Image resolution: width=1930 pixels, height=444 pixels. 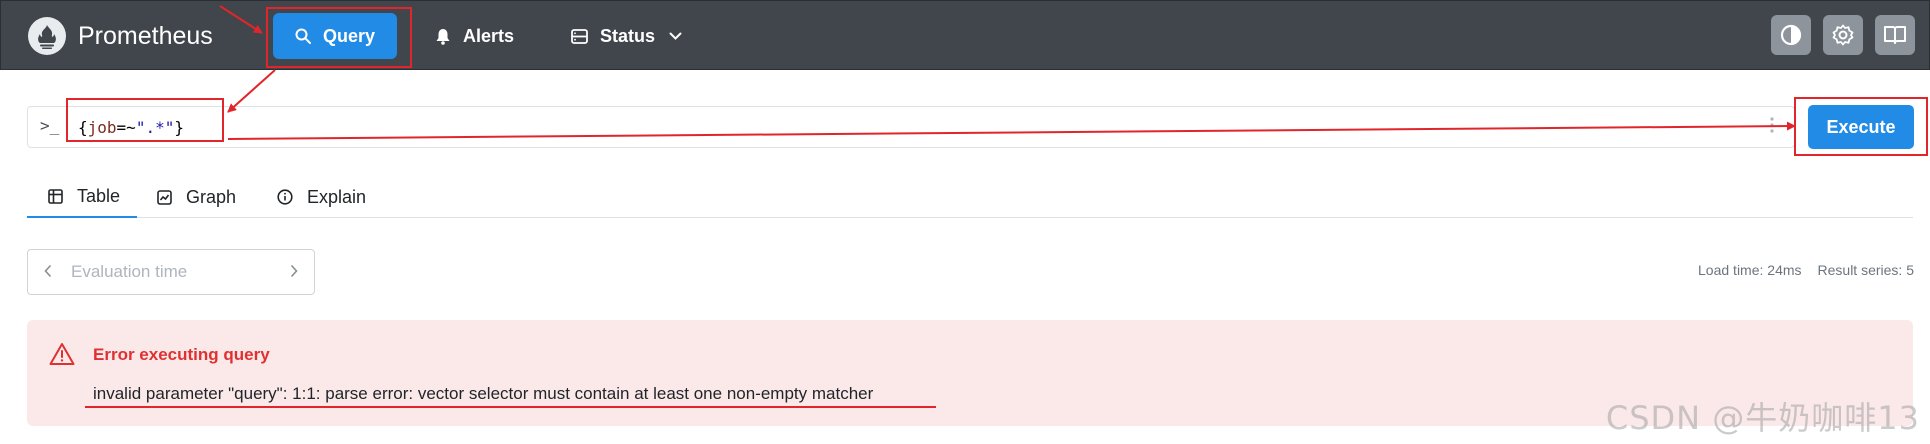 What do you see at coordinates (911, 127) in the screenshot?
I see `query-expression-input: >_ {job=~".*"}` at bounding box center [911, 127].